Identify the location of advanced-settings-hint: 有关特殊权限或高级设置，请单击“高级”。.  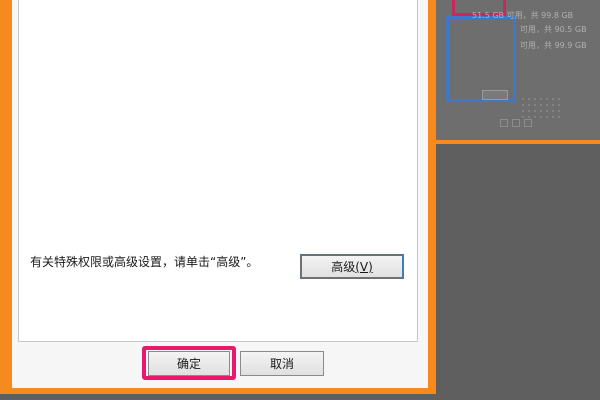
(144, 262).